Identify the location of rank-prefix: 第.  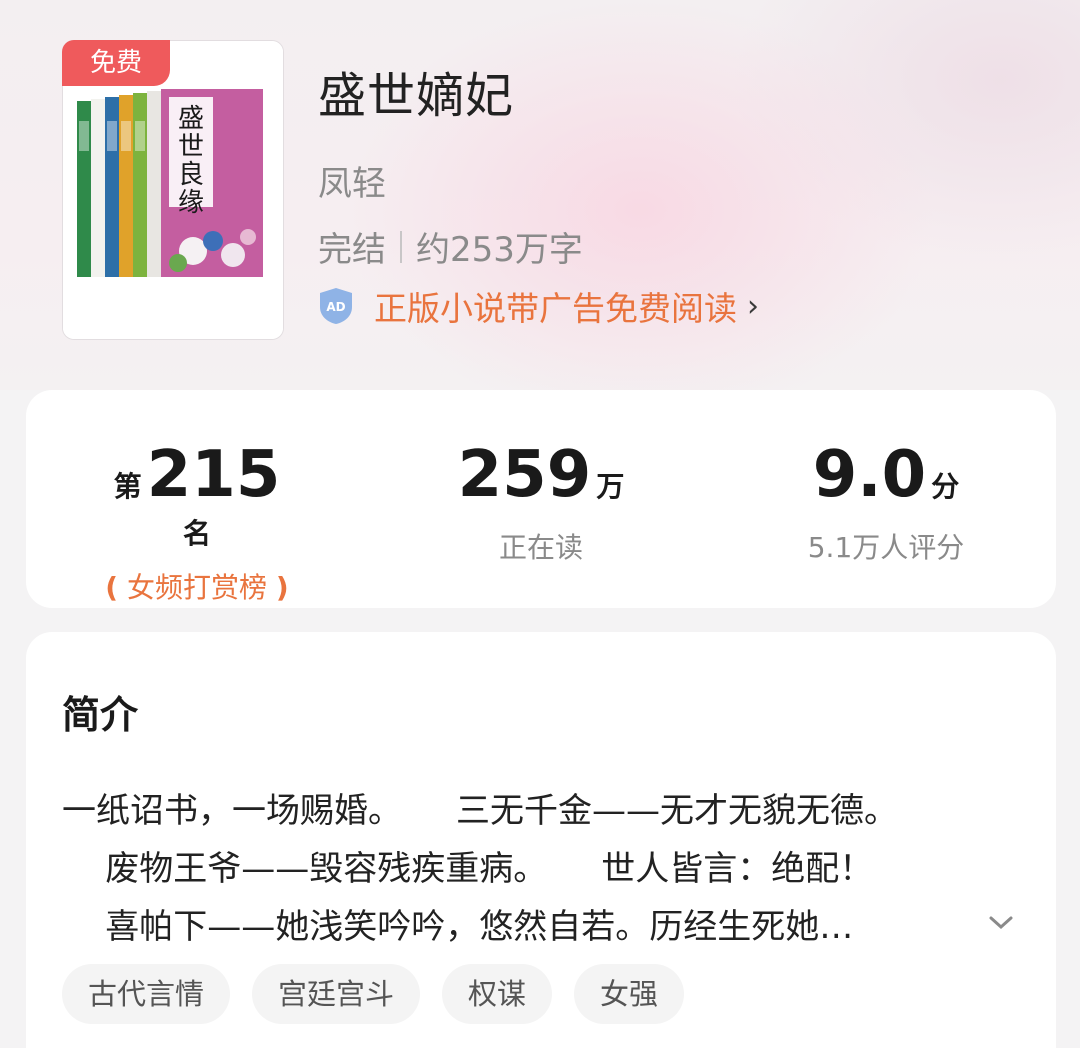
(127, 486).